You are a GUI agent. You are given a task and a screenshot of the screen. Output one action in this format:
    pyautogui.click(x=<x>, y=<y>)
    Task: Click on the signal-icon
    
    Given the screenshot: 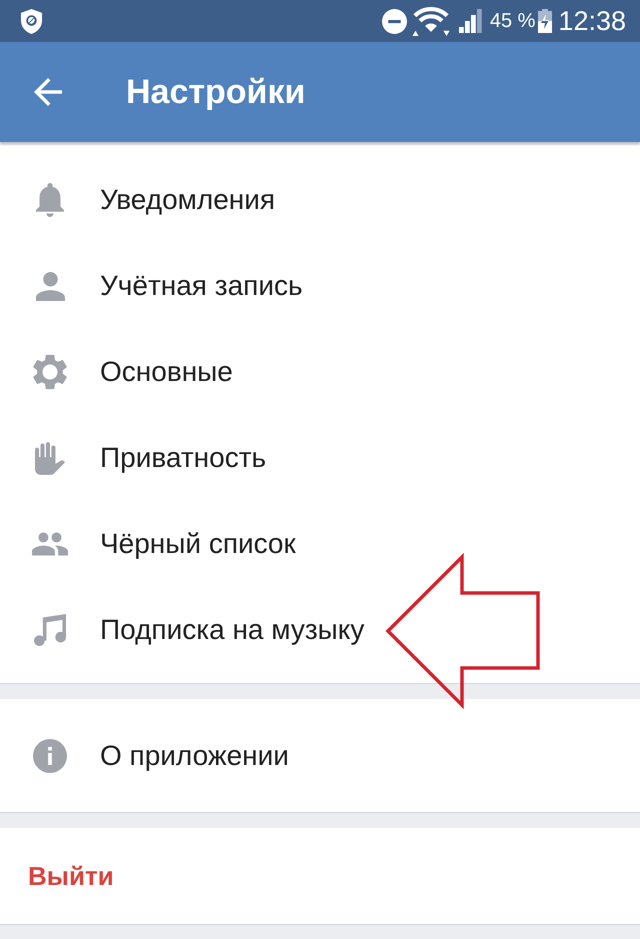 What is the action you would take?
    pyautogui.click(x=470, y=21)
    